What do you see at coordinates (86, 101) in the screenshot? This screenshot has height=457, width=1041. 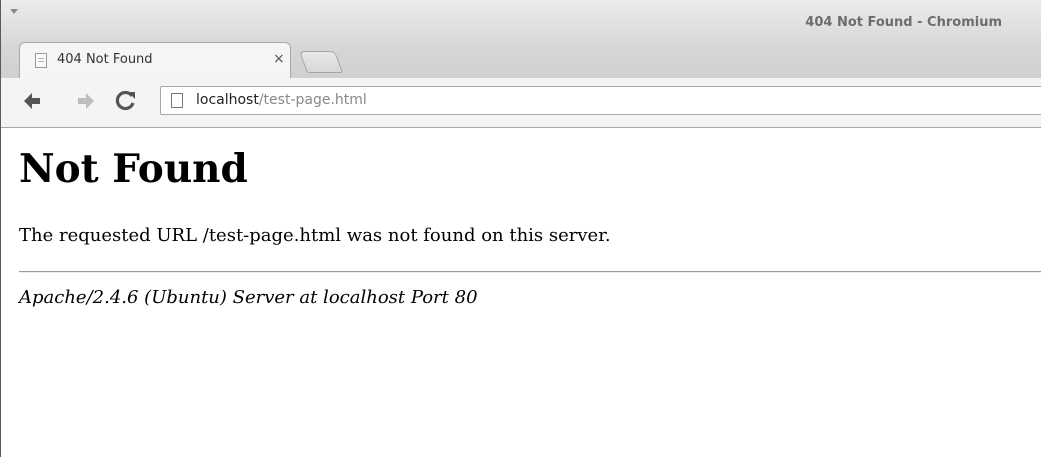 I see `forward-arrow-icon` at bounding box center [86, 101].